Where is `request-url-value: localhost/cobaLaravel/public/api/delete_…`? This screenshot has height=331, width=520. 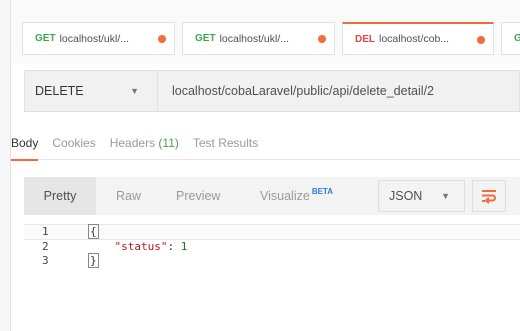
request-url-value: localhost/cobaLaravel/public/api/delete_… is located at coordinates (303, 91).